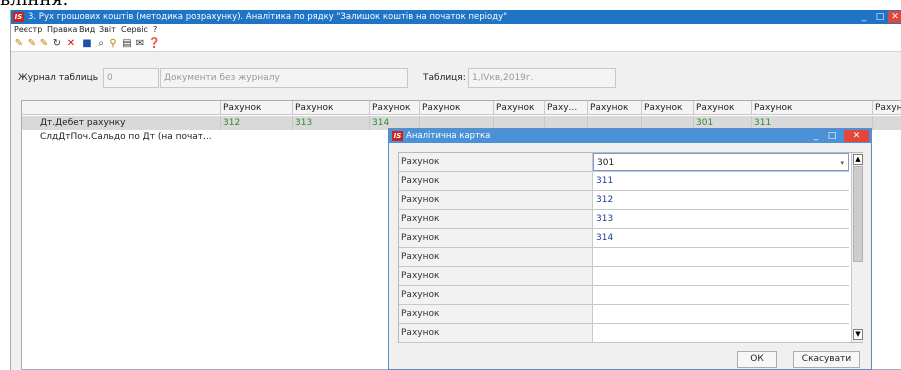 The width and height of the screenshot is (901, 370). What do you see at coordinates (721, 200) in the screenshot?
I see `account-value: 312` at bounding box center [721, 200].